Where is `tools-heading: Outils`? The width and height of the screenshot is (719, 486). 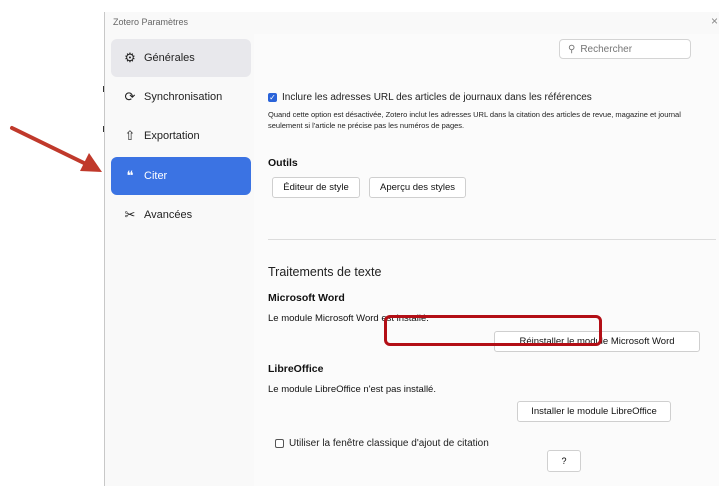 tools-heading: Outils is located at coordinates (283, 163).